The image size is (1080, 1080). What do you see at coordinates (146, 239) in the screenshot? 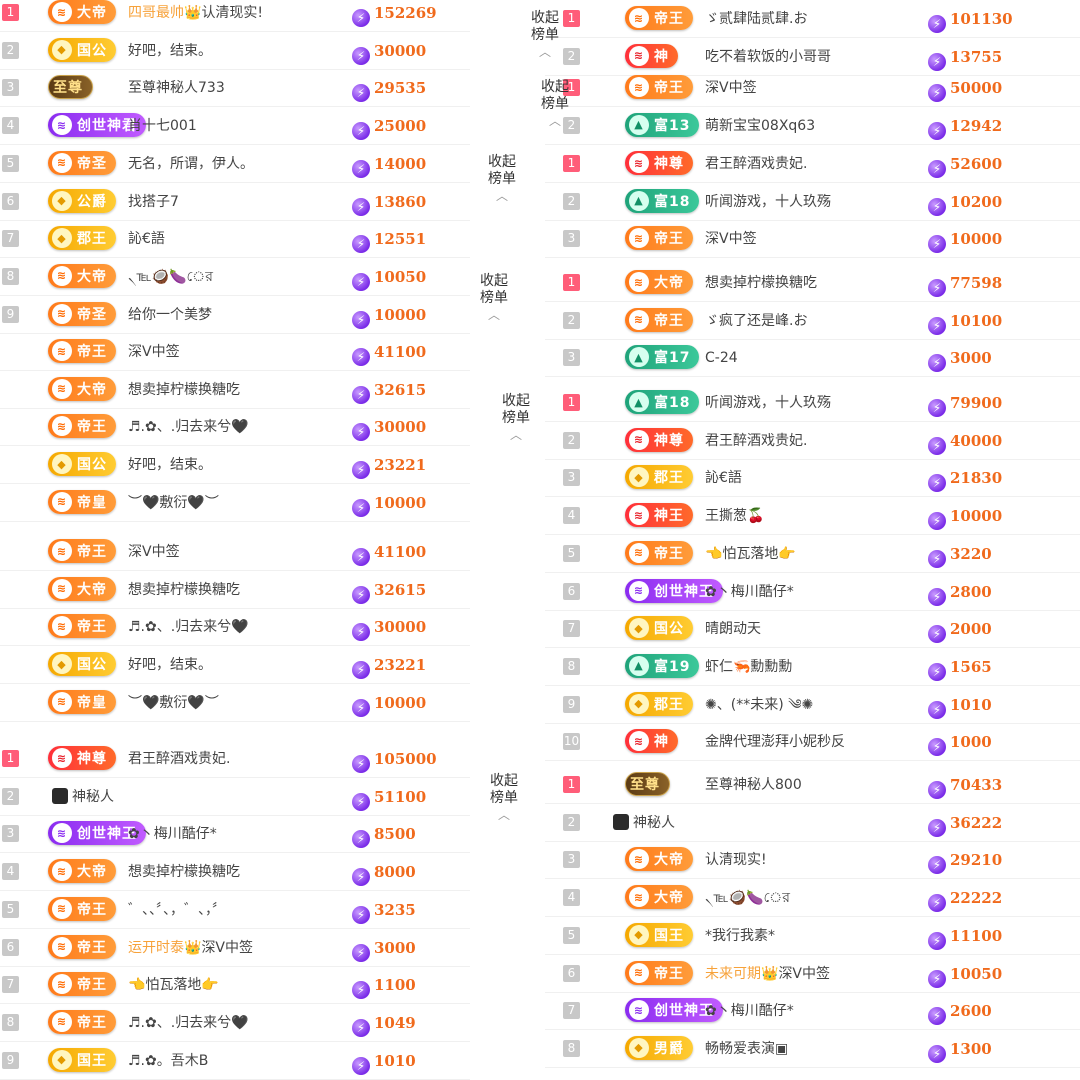
I see `user-name: 訫€語` at bounding box center [146, 239].